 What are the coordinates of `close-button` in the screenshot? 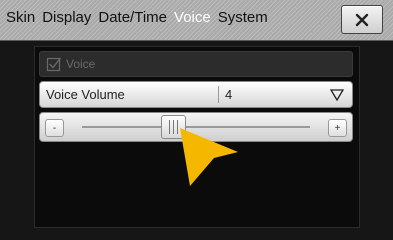 It's located at (362, 19).